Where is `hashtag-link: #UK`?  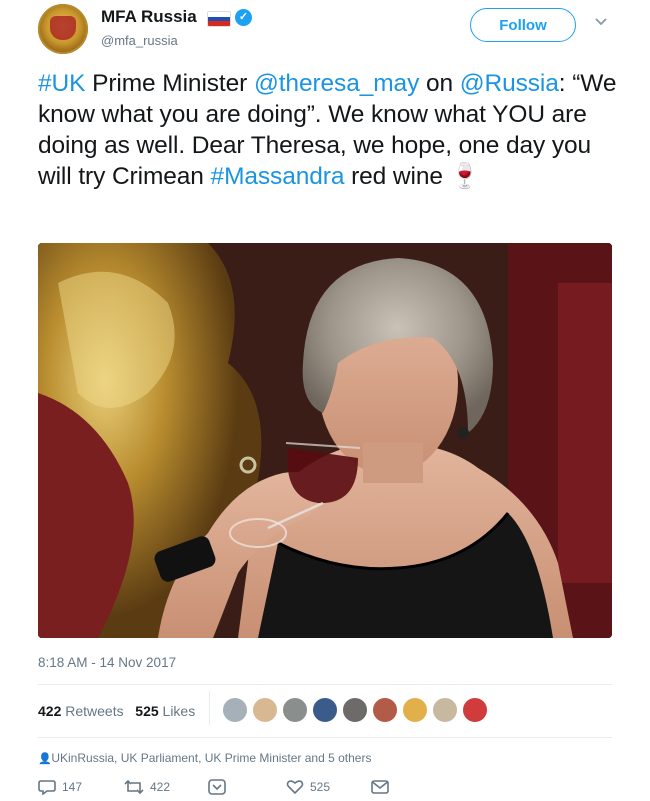
hashtag-link: #UK is located at coordinates (61, 83).